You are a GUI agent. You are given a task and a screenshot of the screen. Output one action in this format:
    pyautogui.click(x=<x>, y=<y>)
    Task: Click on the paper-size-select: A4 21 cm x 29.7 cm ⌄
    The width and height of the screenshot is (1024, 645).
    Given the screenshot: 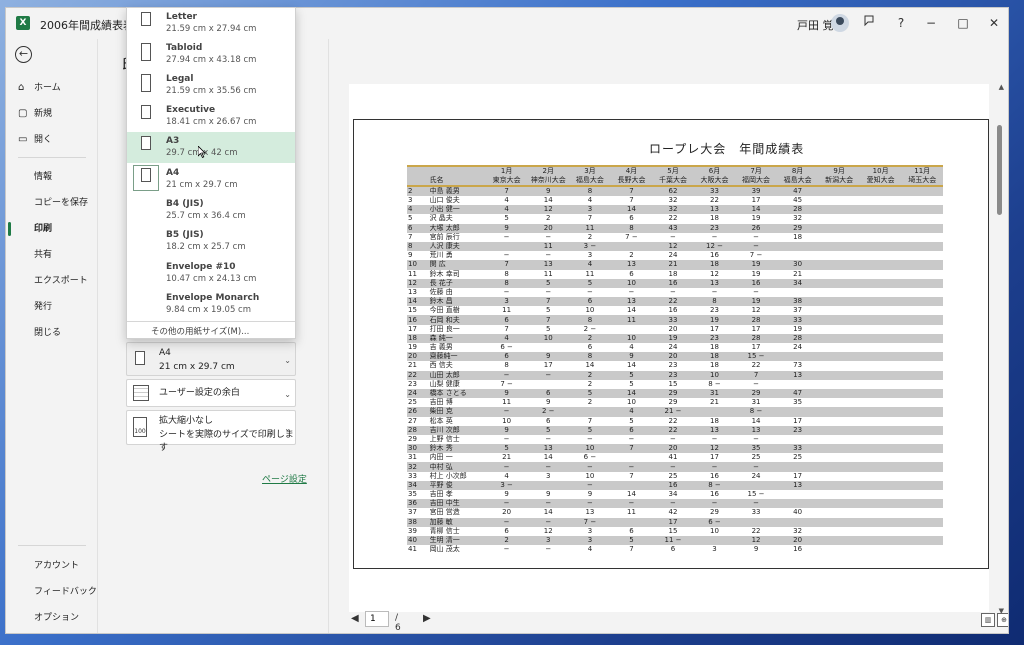 What is the action you would take?
    pyautogui.click(x=211, y=359)
    